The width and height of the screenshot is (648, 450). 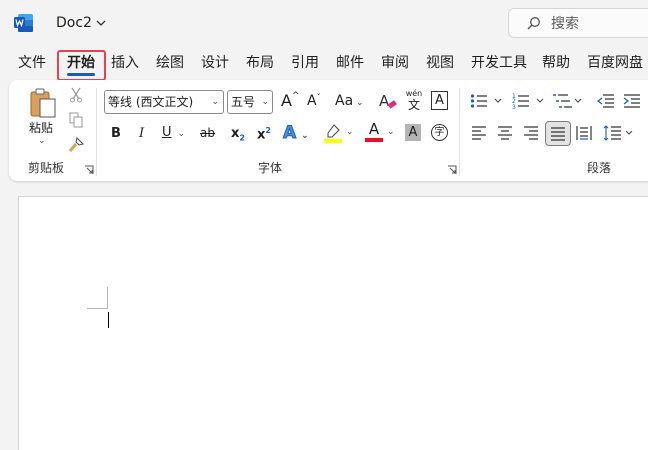 I want to click on justify-icon, so click(x=558, y=133).